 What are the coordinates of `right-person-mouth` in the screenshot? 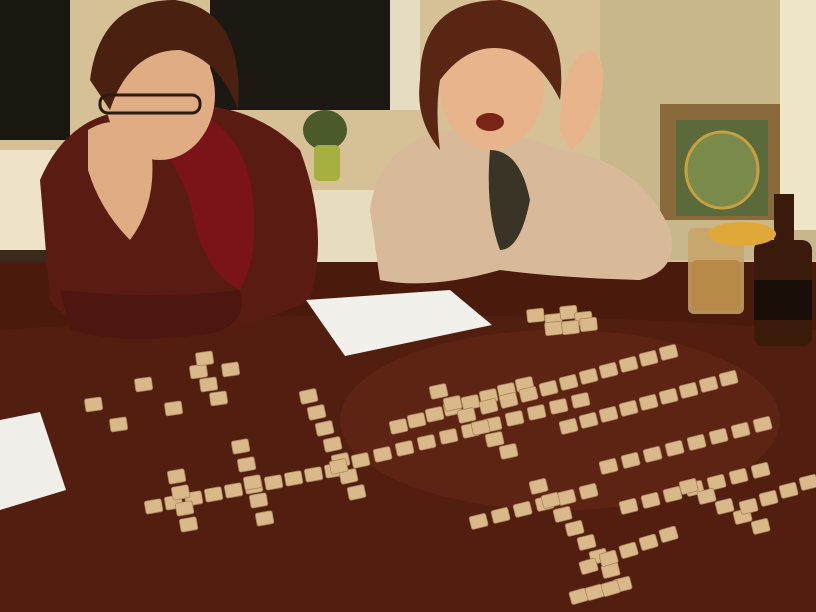 It's located at (490, 122).